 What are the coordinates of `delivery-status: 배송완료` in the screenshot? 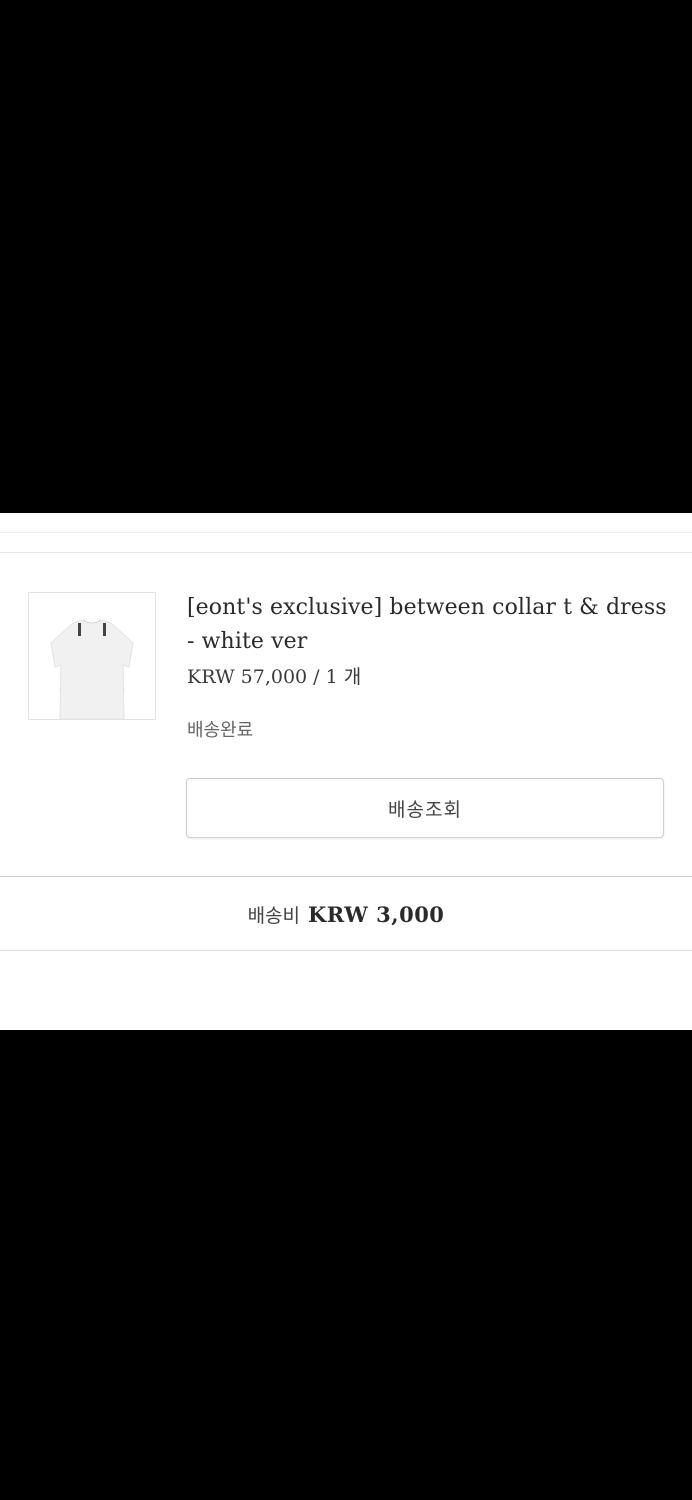 It's located at (220, 730).